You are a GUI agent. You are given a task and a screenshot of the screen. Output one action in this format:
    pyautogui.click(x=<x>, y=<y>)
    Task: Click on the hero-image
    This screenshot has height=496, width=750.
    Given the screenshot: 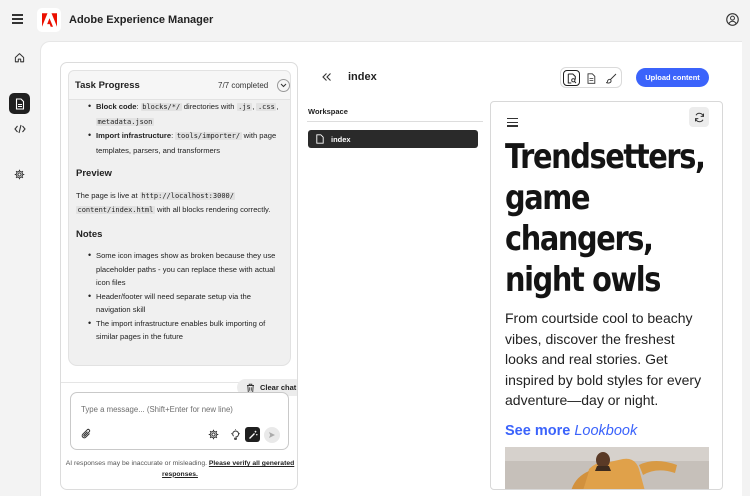 What is the action you would take?
    pyautogui.click(x=607, y=468)
    